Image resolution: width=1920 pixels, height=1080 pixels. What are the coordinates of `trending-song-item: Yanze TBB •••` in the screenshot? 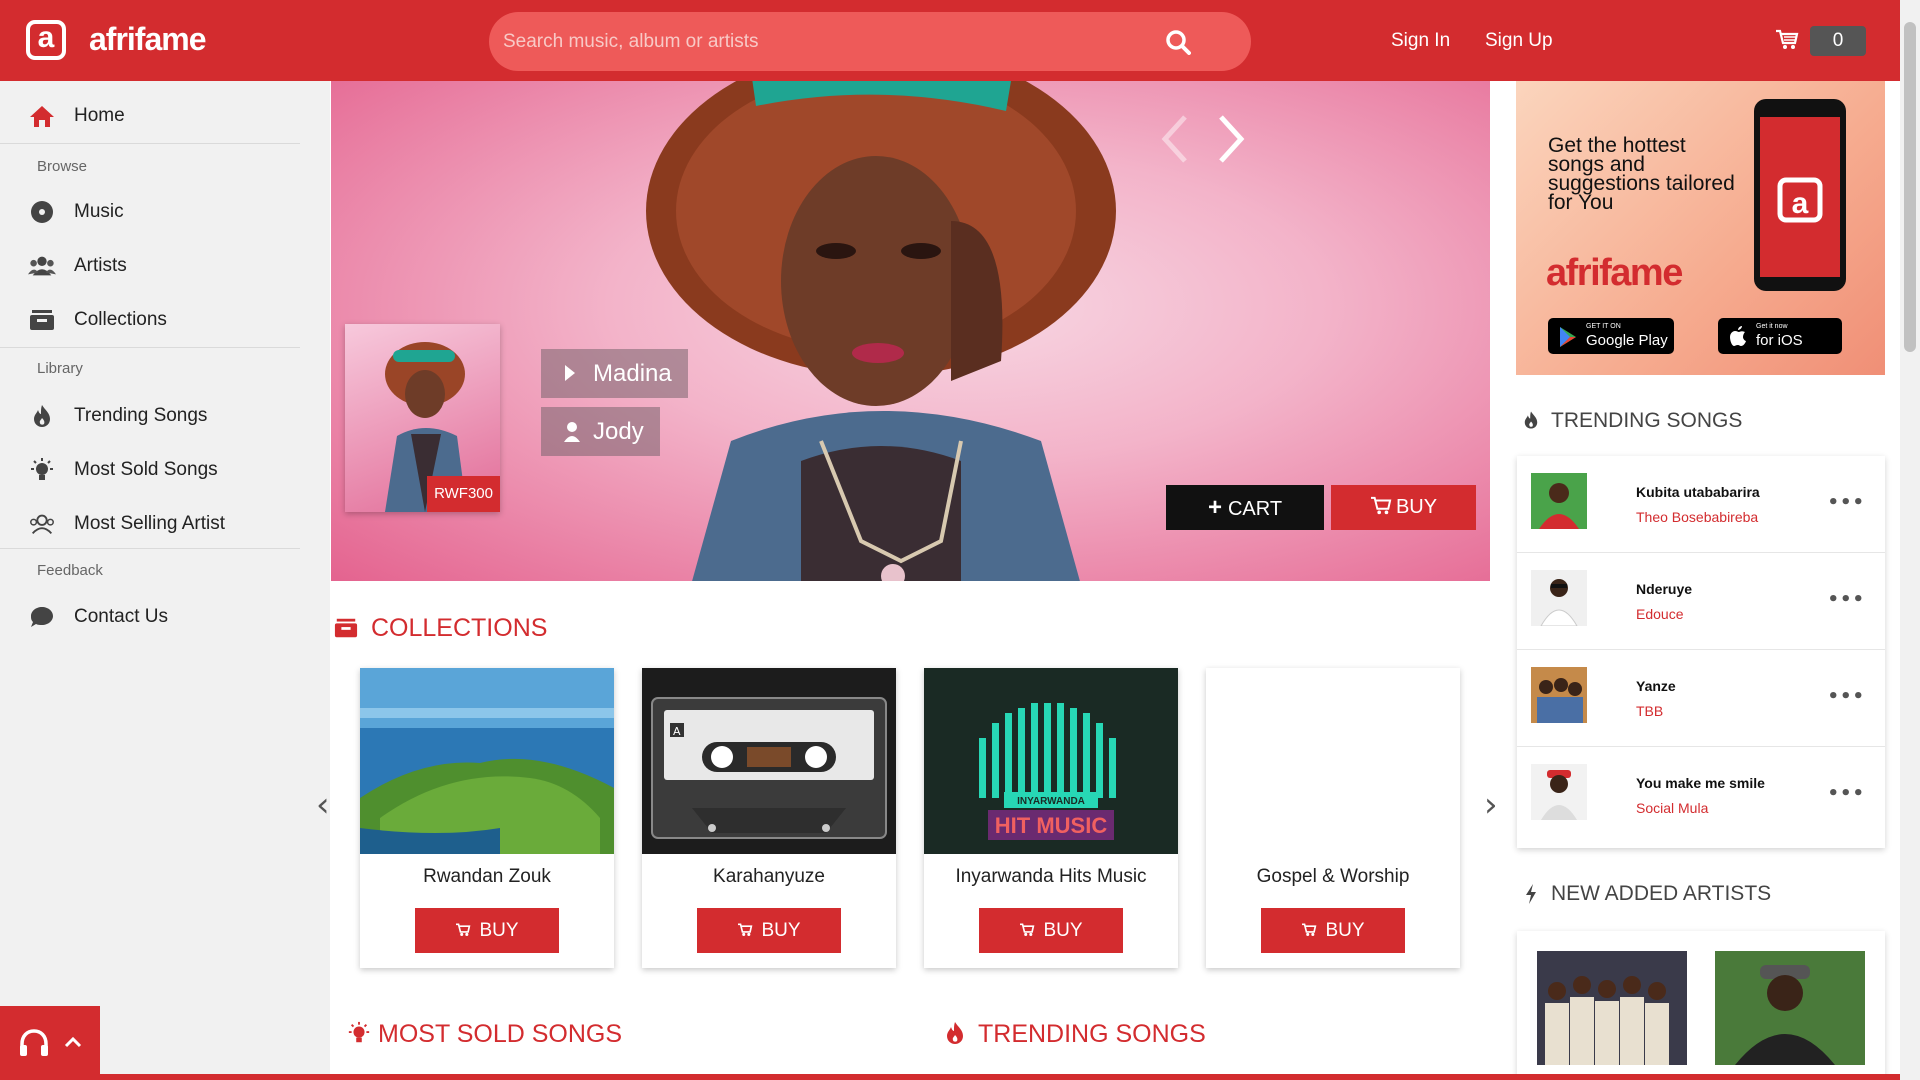 It's located at (1701, 698).